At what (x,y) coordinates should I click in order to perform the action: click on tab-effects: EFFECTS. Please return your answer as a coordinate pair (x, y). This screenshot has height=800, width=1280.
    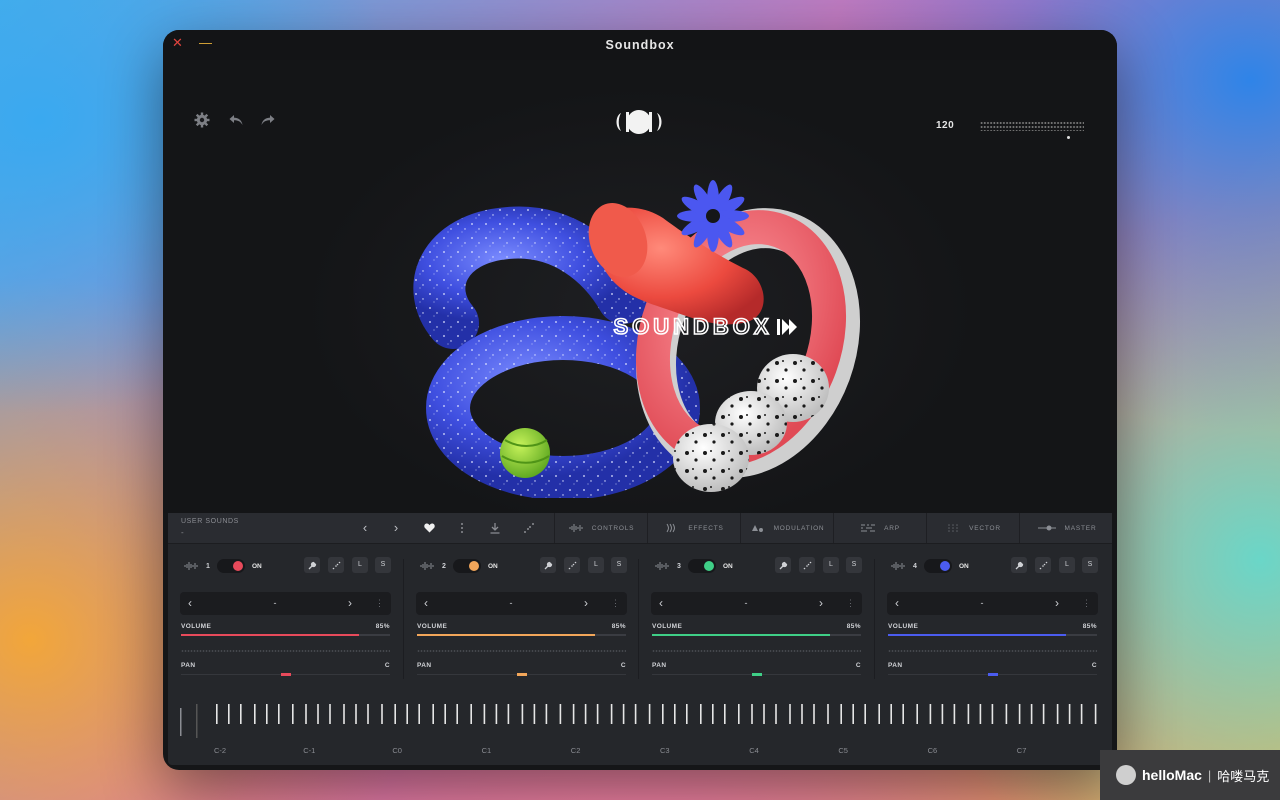
    Looking at the image, I should click on (693, 528).